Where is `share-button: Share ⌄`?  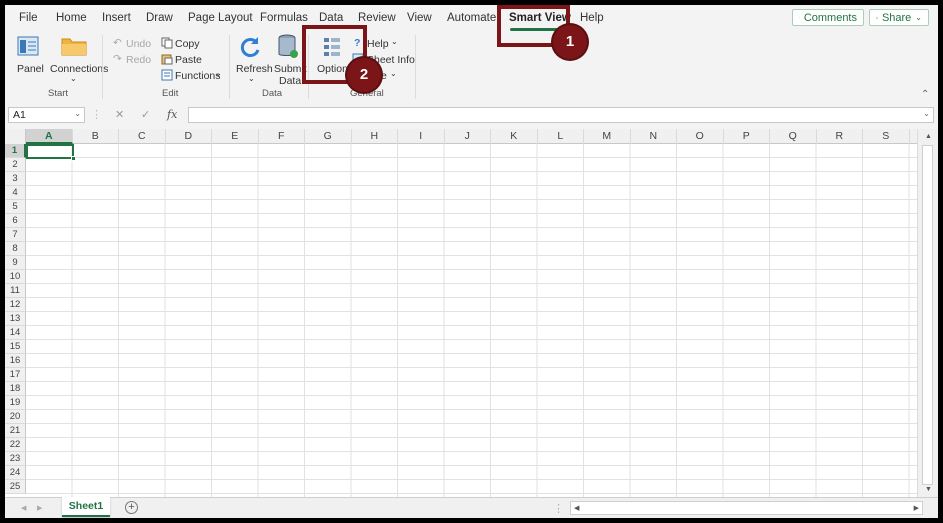
share-button: Share ⌄ is located at coordinates (899, 17).